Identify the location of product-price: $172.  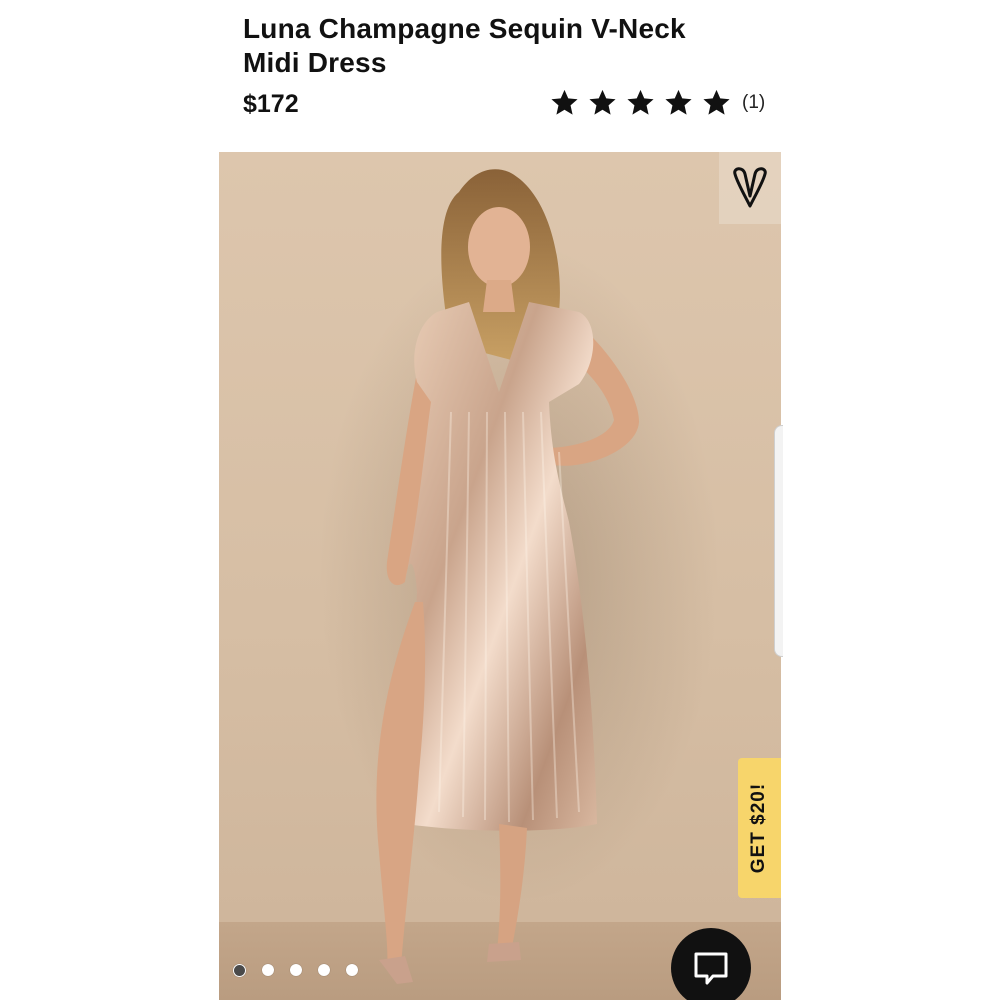
(271, 104).